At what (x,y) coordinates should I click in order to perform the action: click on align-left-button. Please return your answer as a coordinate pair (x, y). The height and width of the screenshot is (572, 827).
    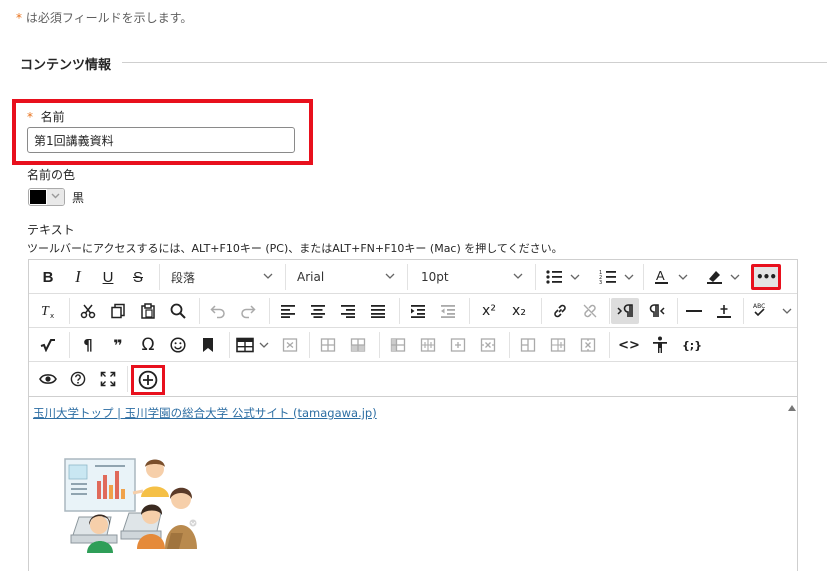
    Looking at the image, I should click on (288, 311).